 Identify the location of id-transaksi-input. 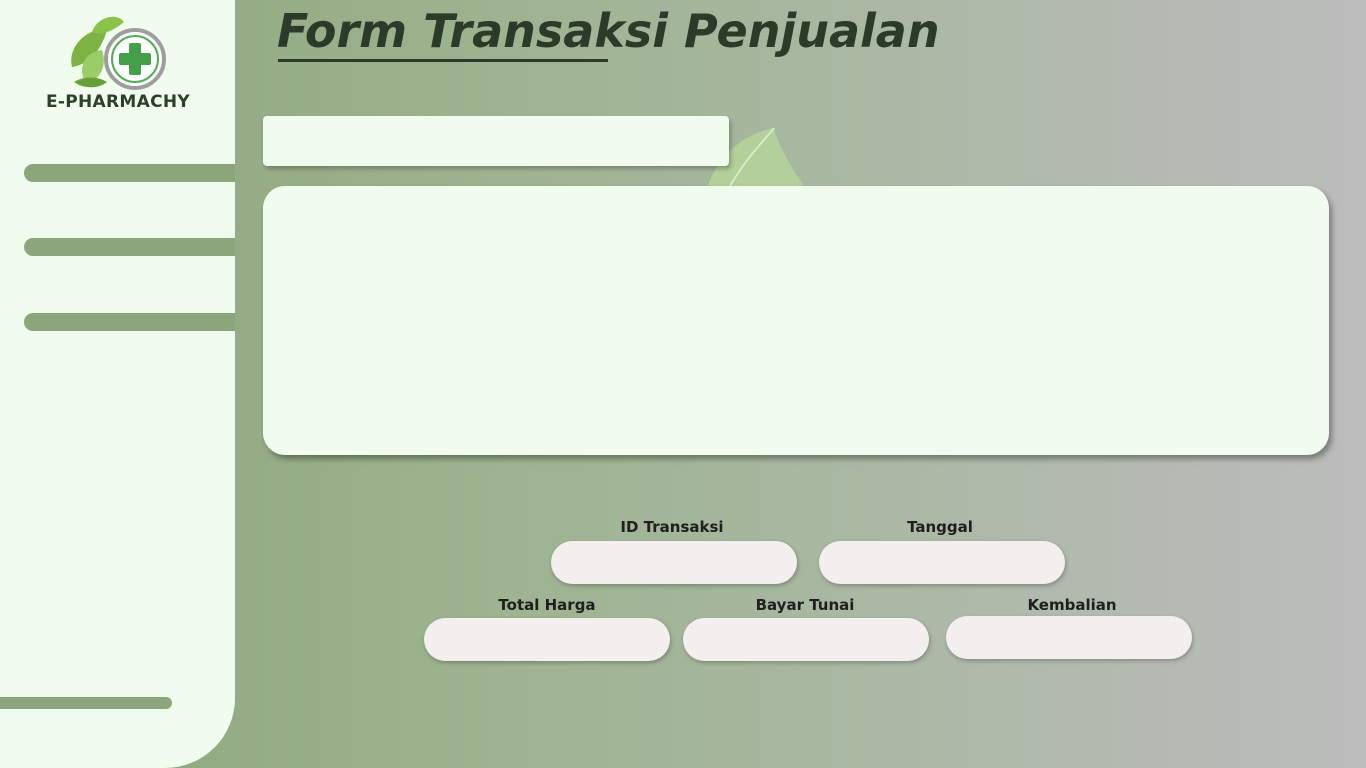
(674, 562).